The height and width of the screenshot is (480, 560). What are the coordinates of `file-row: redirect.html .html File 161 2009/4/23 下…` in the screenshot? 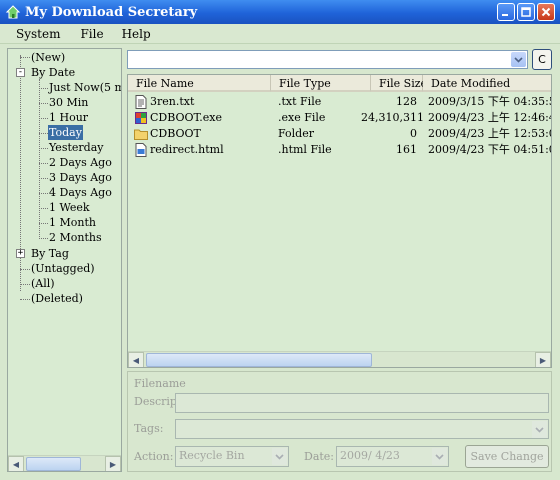 It's located at (340, 150).